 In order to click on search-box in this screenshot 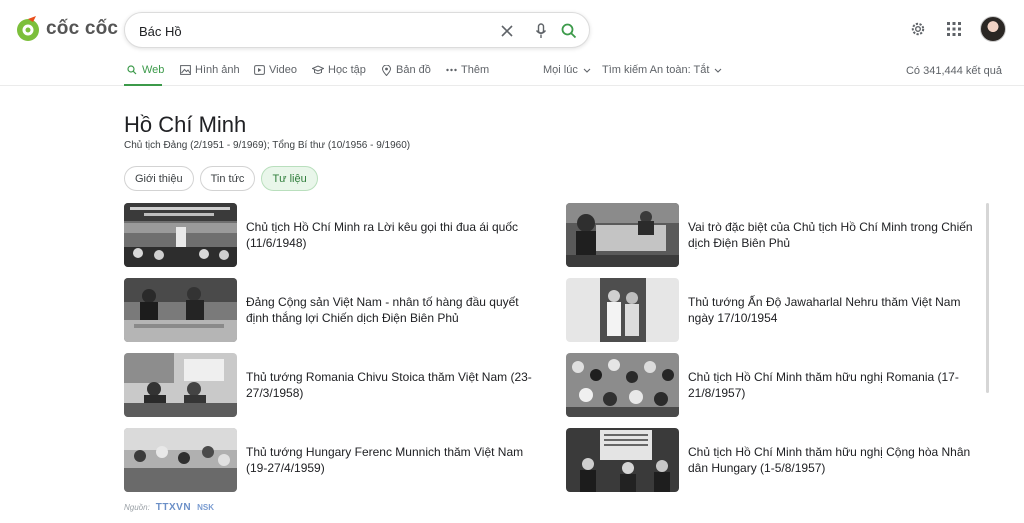, I will do `click(357, 30)`.